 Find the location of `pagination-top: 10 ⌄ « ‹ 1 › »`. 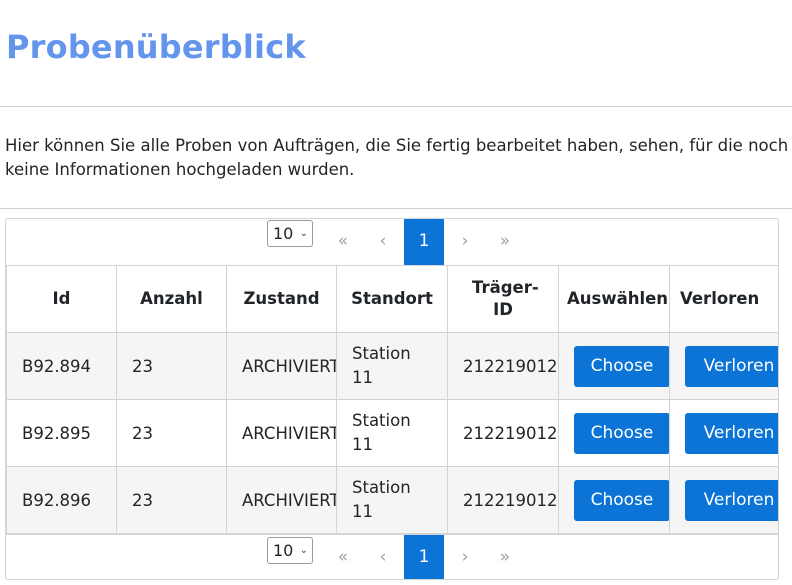

pagination-top: 10 ⌄ « ‹ 1 › » is located at coordinates (392, 242).